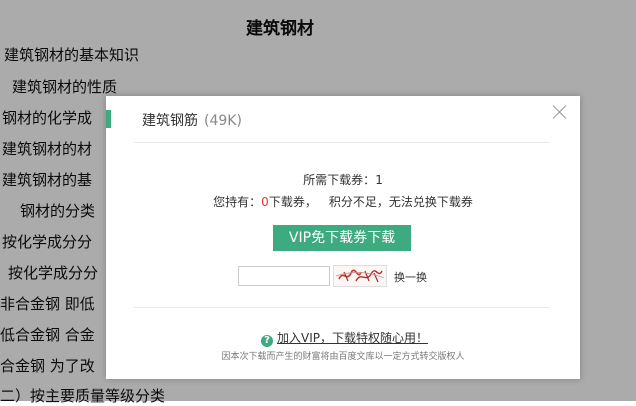  I want to click on holding-count: 0, so click(265, 202).